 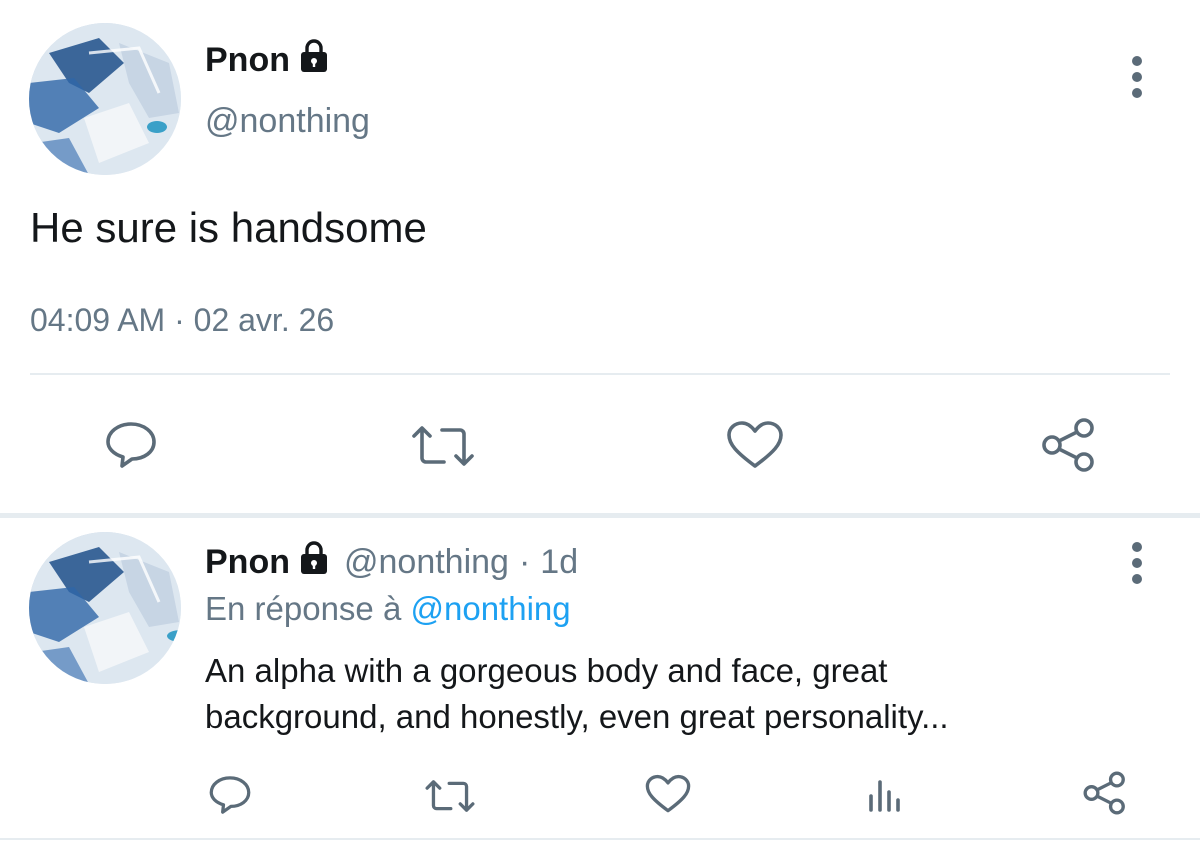 I want to click on tweet-time: 04:09 AM, so click(x=98, y=320).